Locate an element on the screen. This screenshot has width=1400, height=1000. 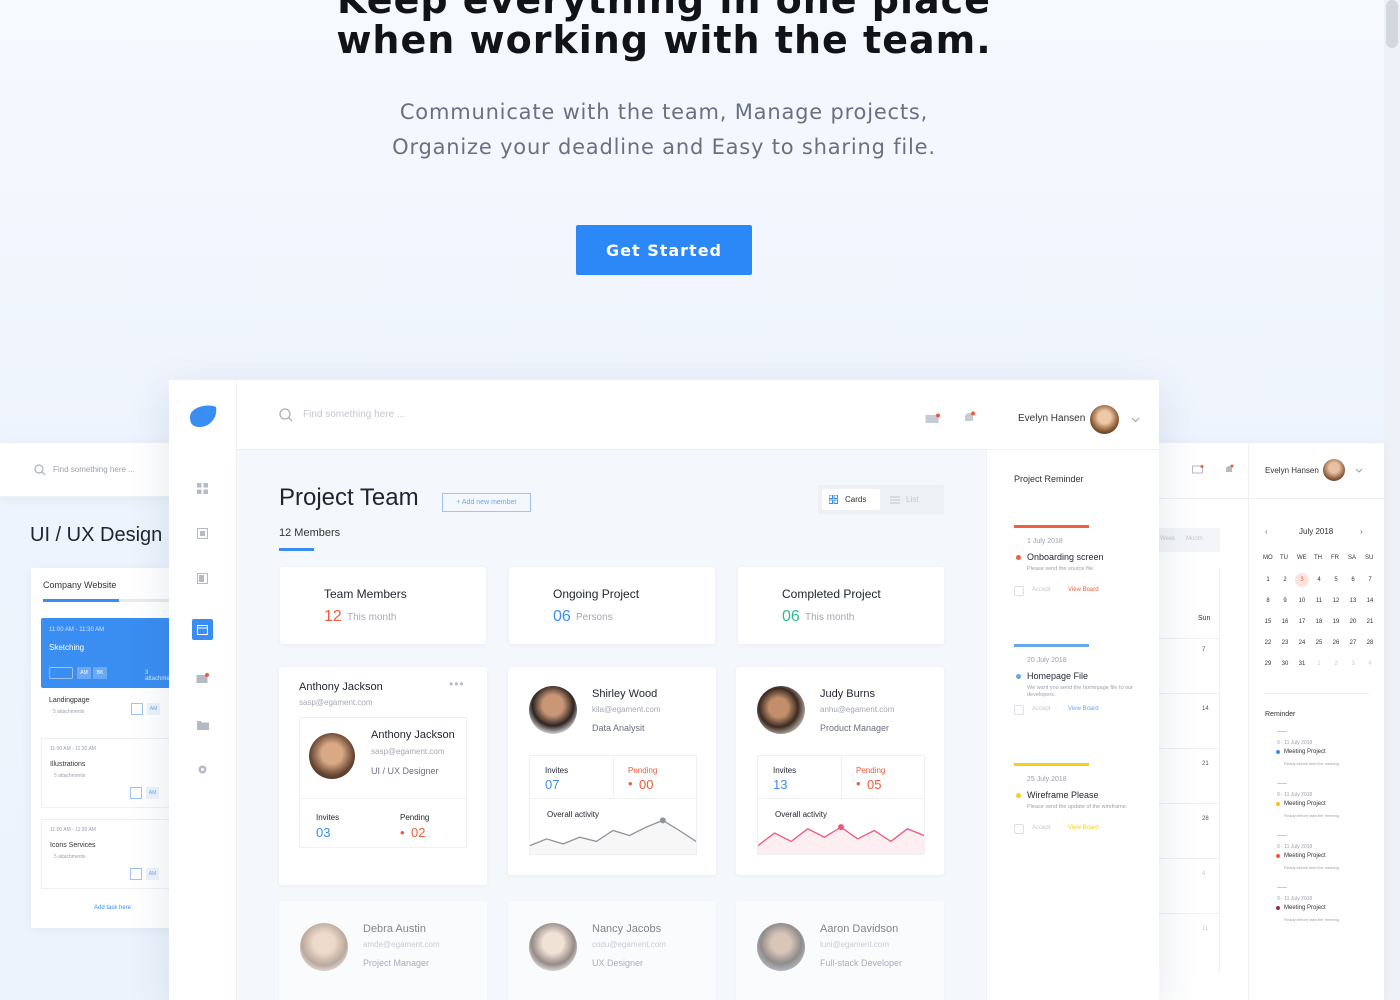
view-list-label: List is located at coordinates (912, 499).